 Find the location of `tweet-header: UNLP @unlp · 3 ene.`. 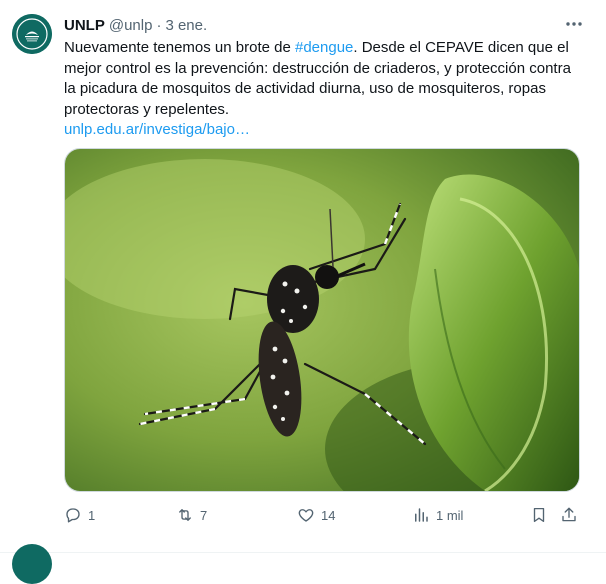

tweet-header: UNLP @unlp · 3 ene. is located at coordinates (325, 25).